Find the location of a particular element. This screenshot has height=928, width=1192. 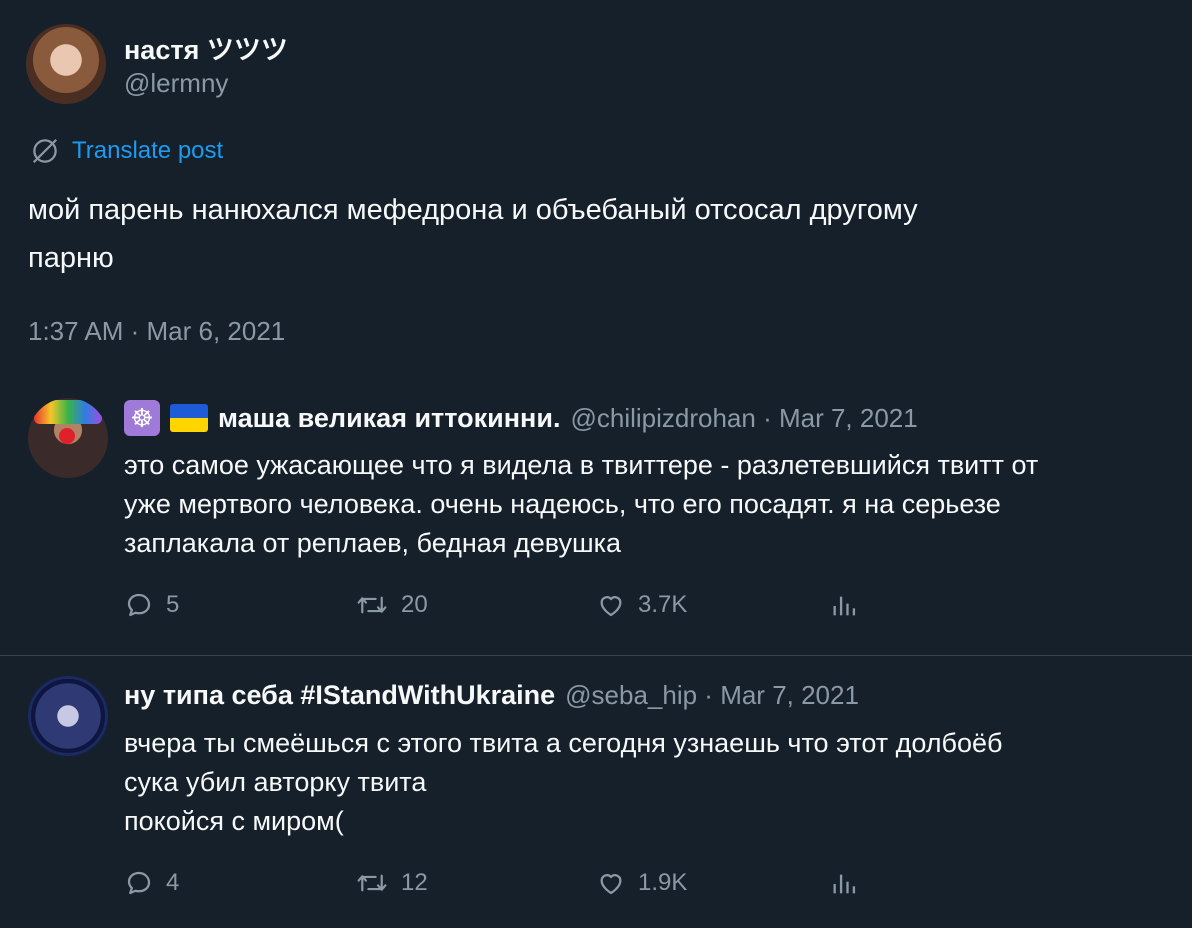

reply-2-avatar is located at coordinates (68, 716).